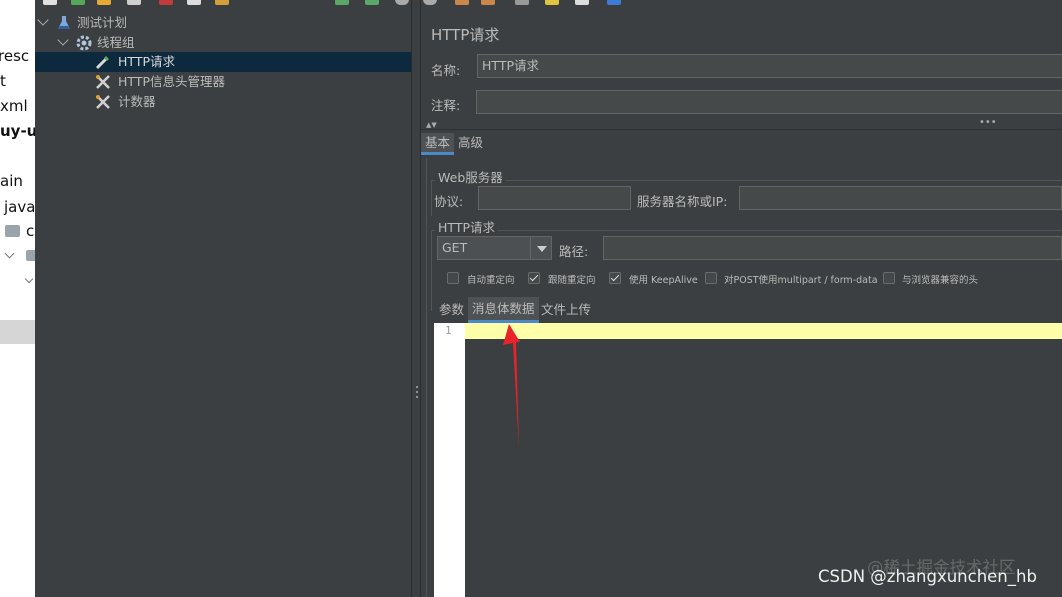 This screenshot has width=1062, height=597. I want to click on paste-icon, so click(222, 2).